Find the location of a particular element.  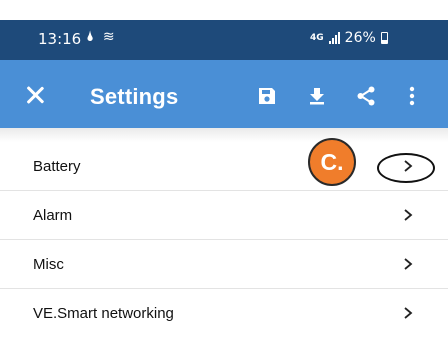

share-button is located at coordinates (366, 96).